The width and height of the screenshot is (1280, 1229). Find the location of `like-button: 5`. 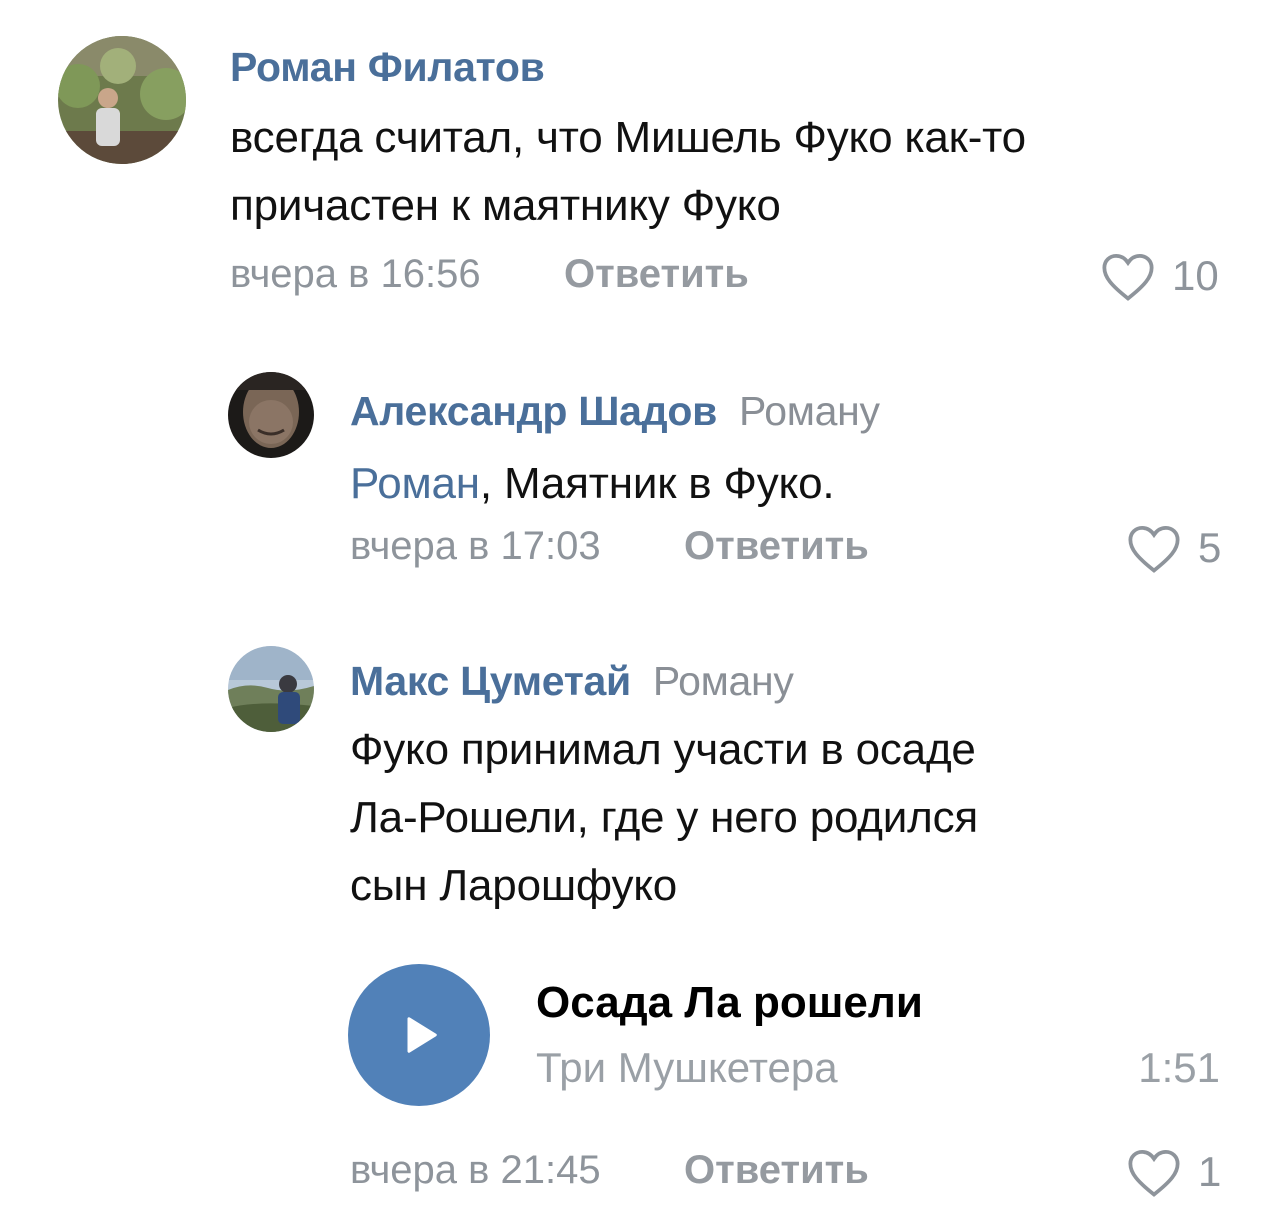

like-button: 5 is located at coordinates (1172, 548).